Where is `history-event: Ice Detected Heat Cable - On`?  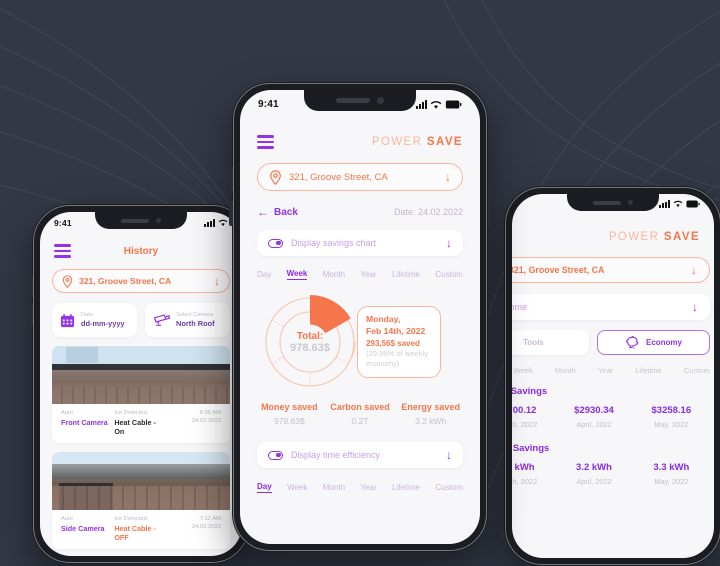
history-event: Ice Detected Heat Cable - On is located at coordinates (135, 423).